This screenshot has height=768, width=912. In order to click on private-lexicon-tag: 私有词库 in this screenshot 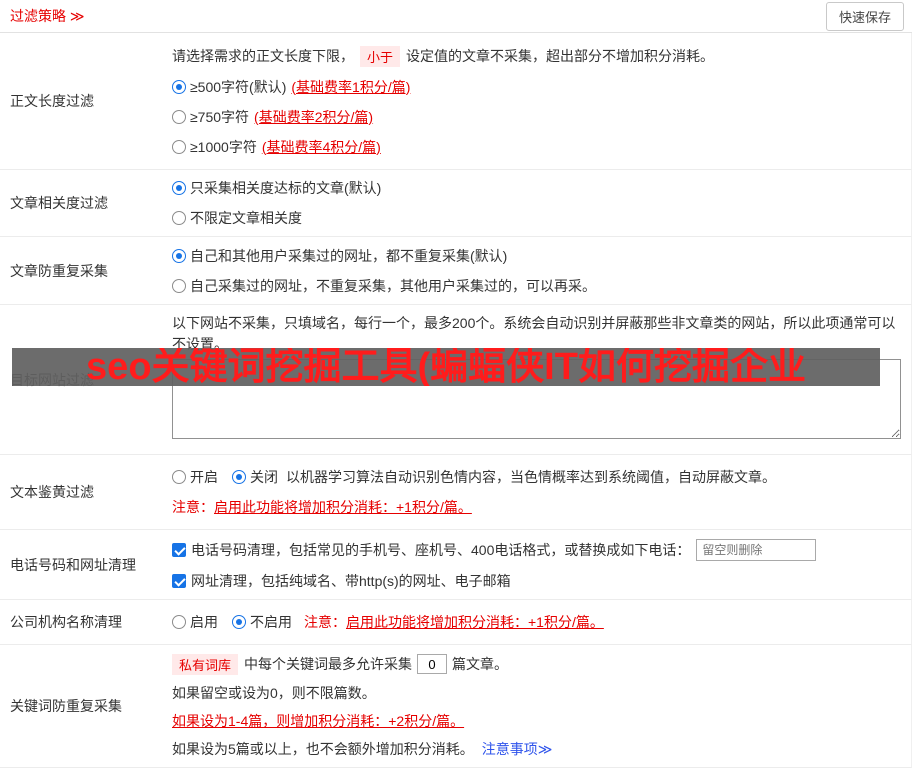, I will do `click(205, 664)`.